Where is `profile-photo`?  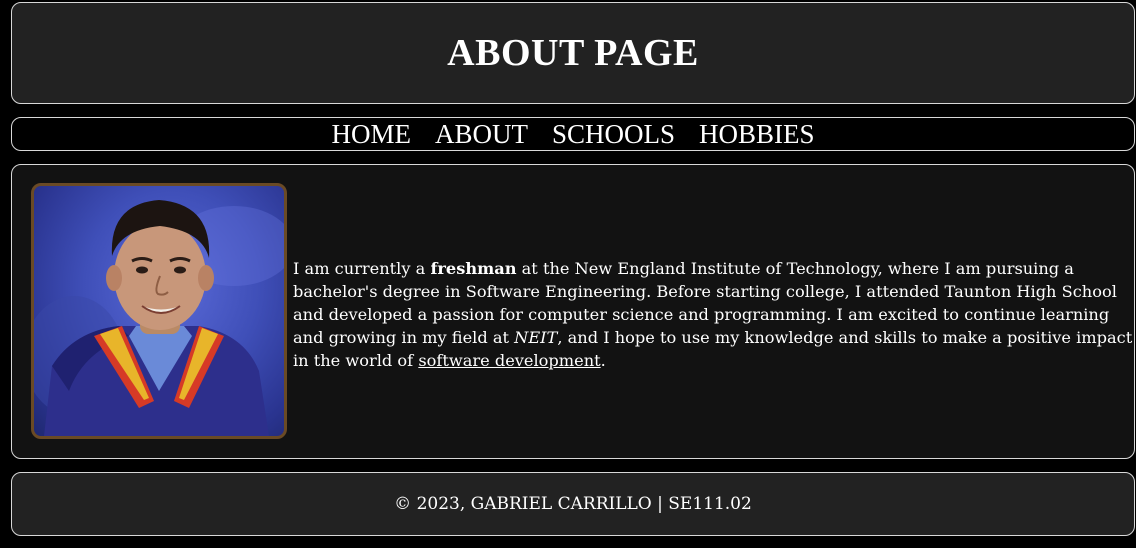
profile-photo is located at coordinates (159, 311).